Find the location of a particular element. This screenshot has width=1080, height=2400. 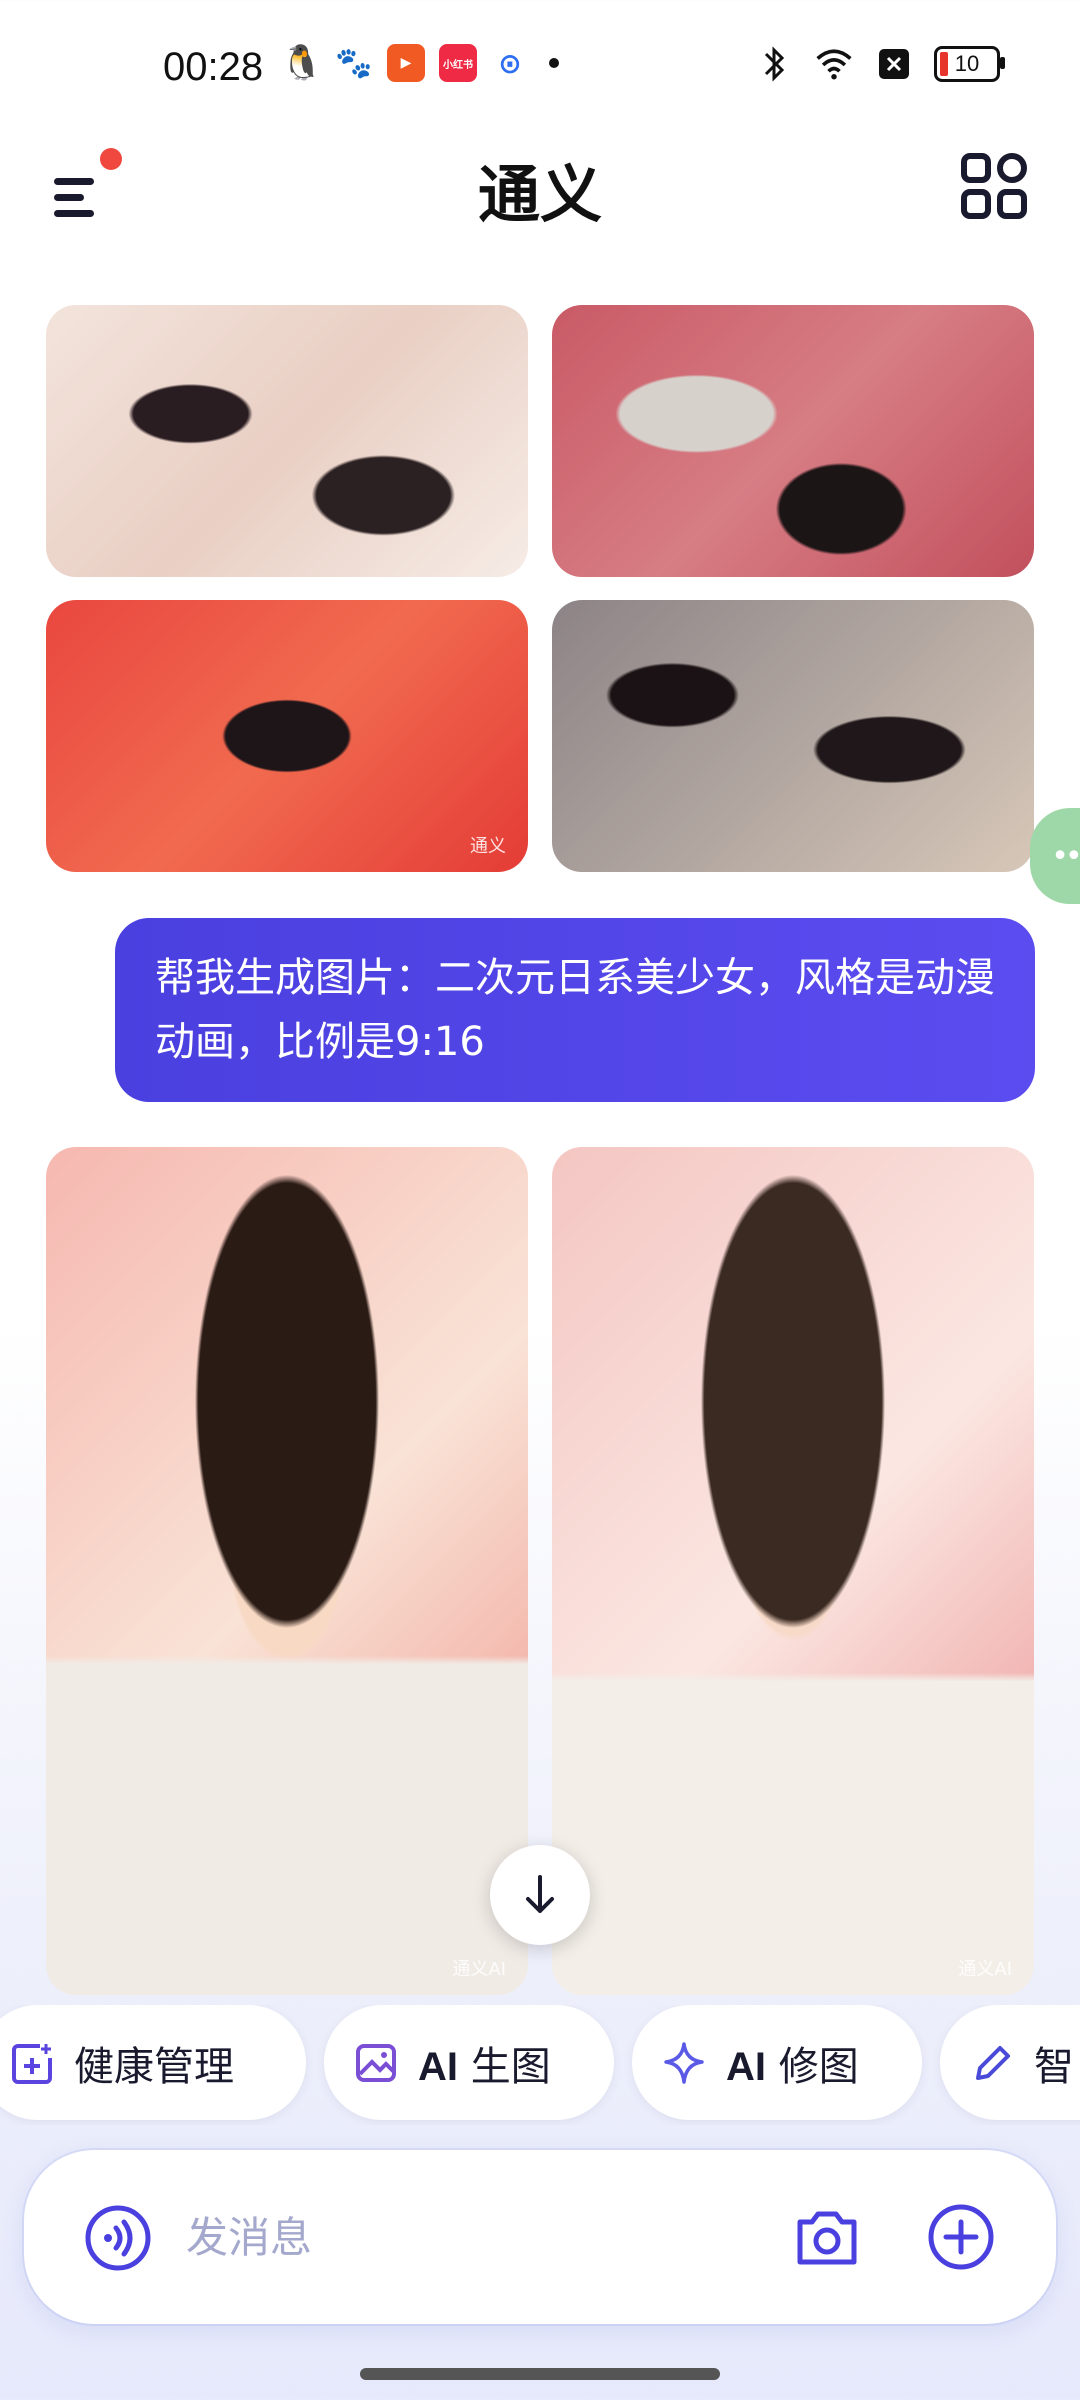

image-watermark: 通义 is located at coordinates (488, 846).